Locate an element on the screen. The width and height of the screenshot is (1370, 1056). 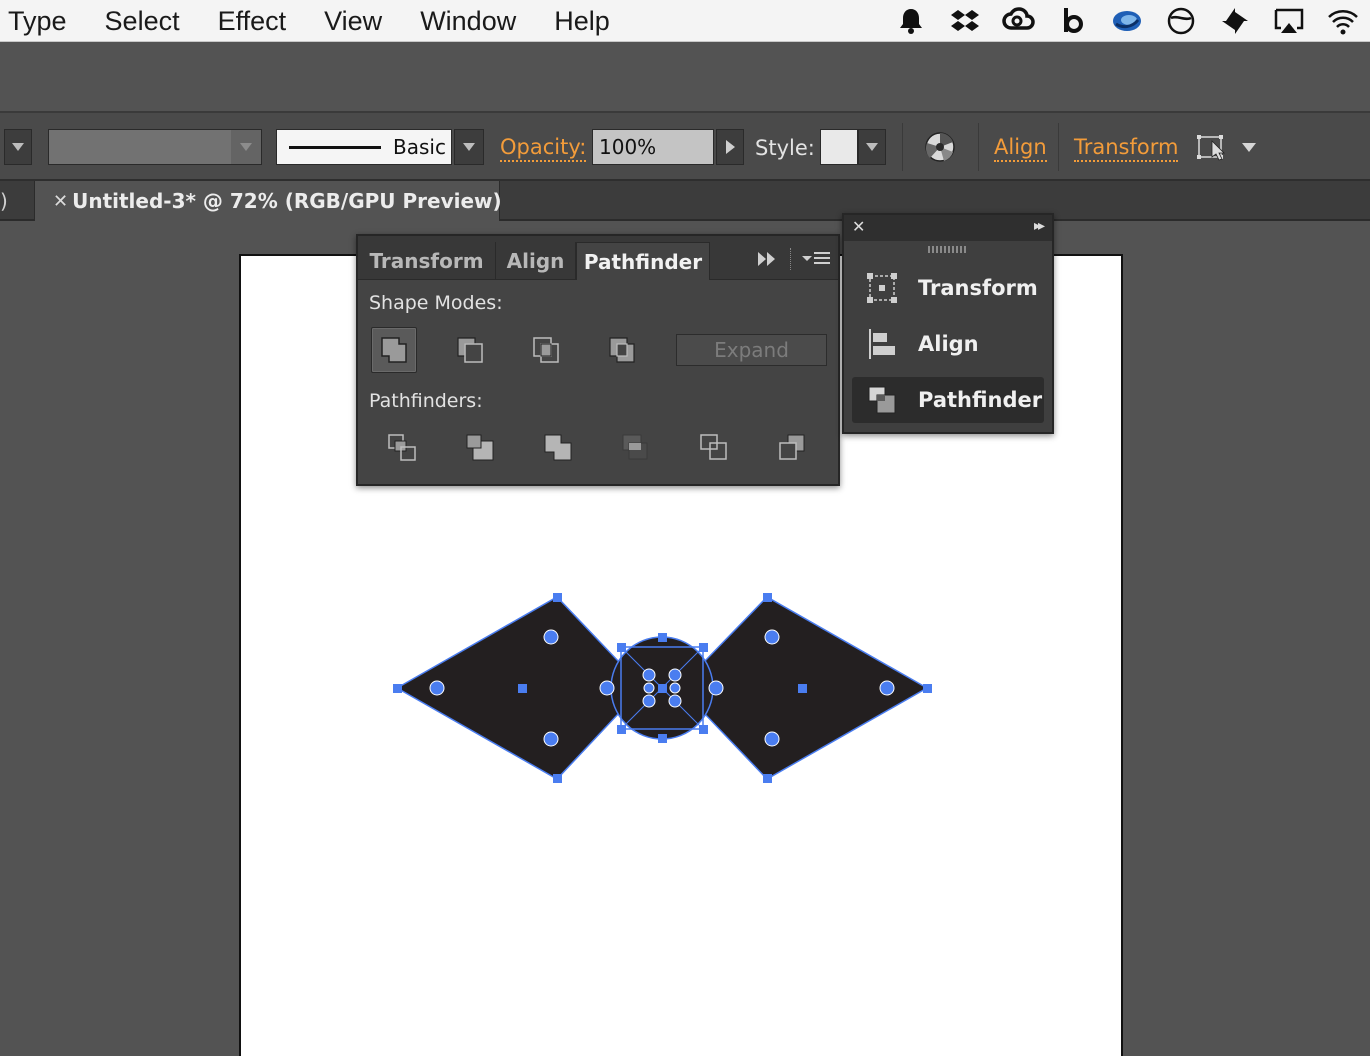
brush-dropdown-arrow is located at coordinates (469, 147).